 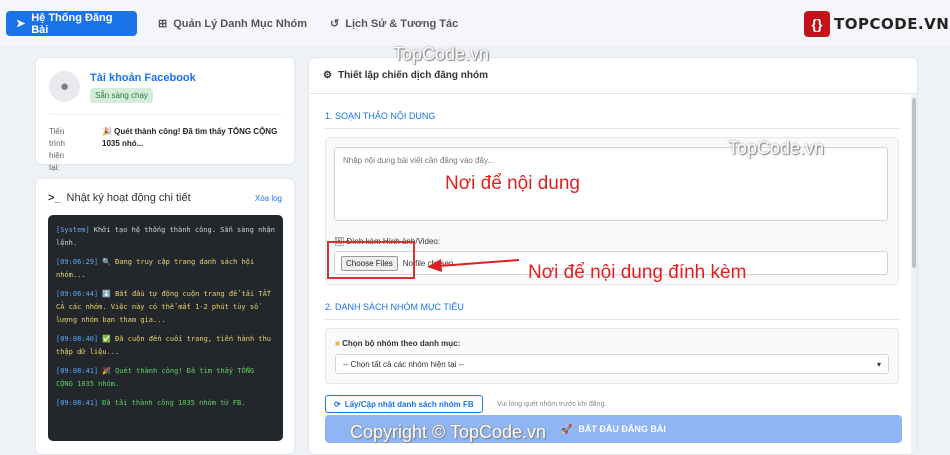 I want to click on account-title: Tài khoản Facebook, so click(x=143, y=78).